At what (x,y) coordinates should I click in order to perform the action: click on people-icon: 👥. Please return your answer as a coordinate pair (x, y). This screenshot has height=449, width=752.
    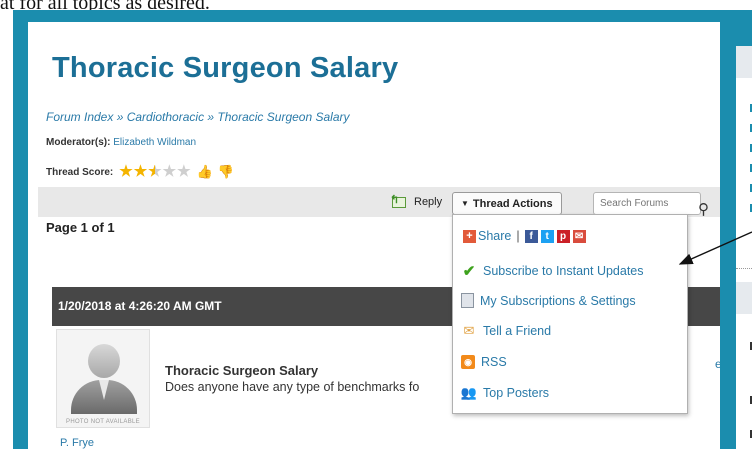
    Looking at the image, I should click on (469, 392).